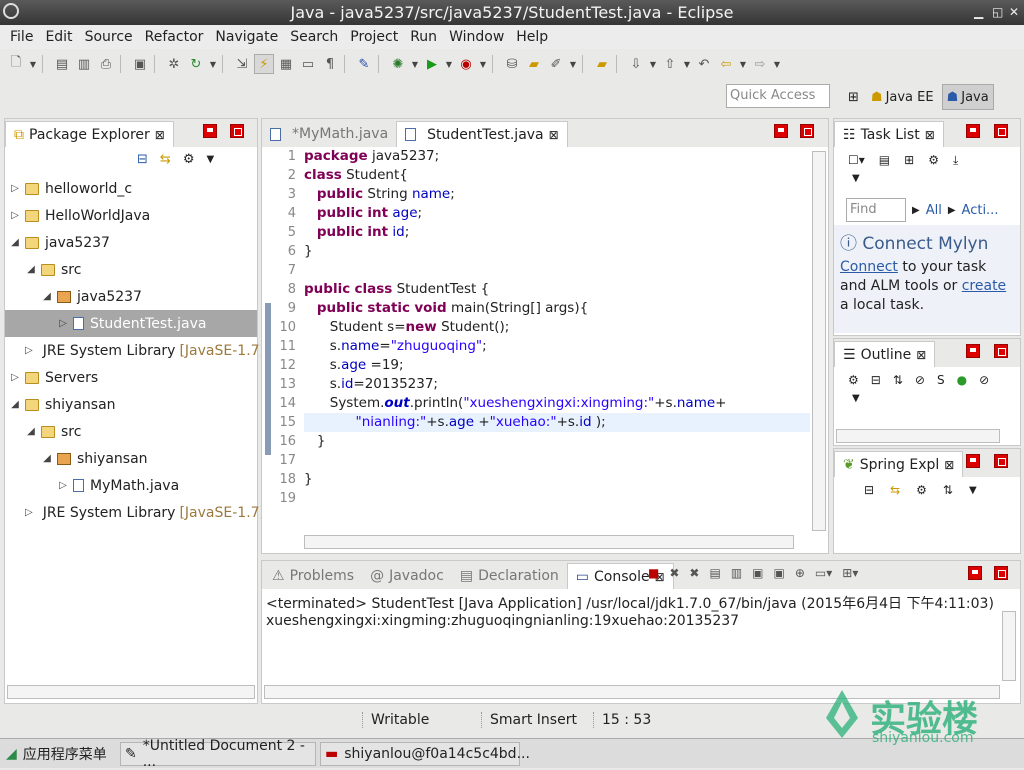  What do you see at coordinates (955, 160) in the screenshot?
I see `focus-icon: ⤓` at bounding box center [955, 160].